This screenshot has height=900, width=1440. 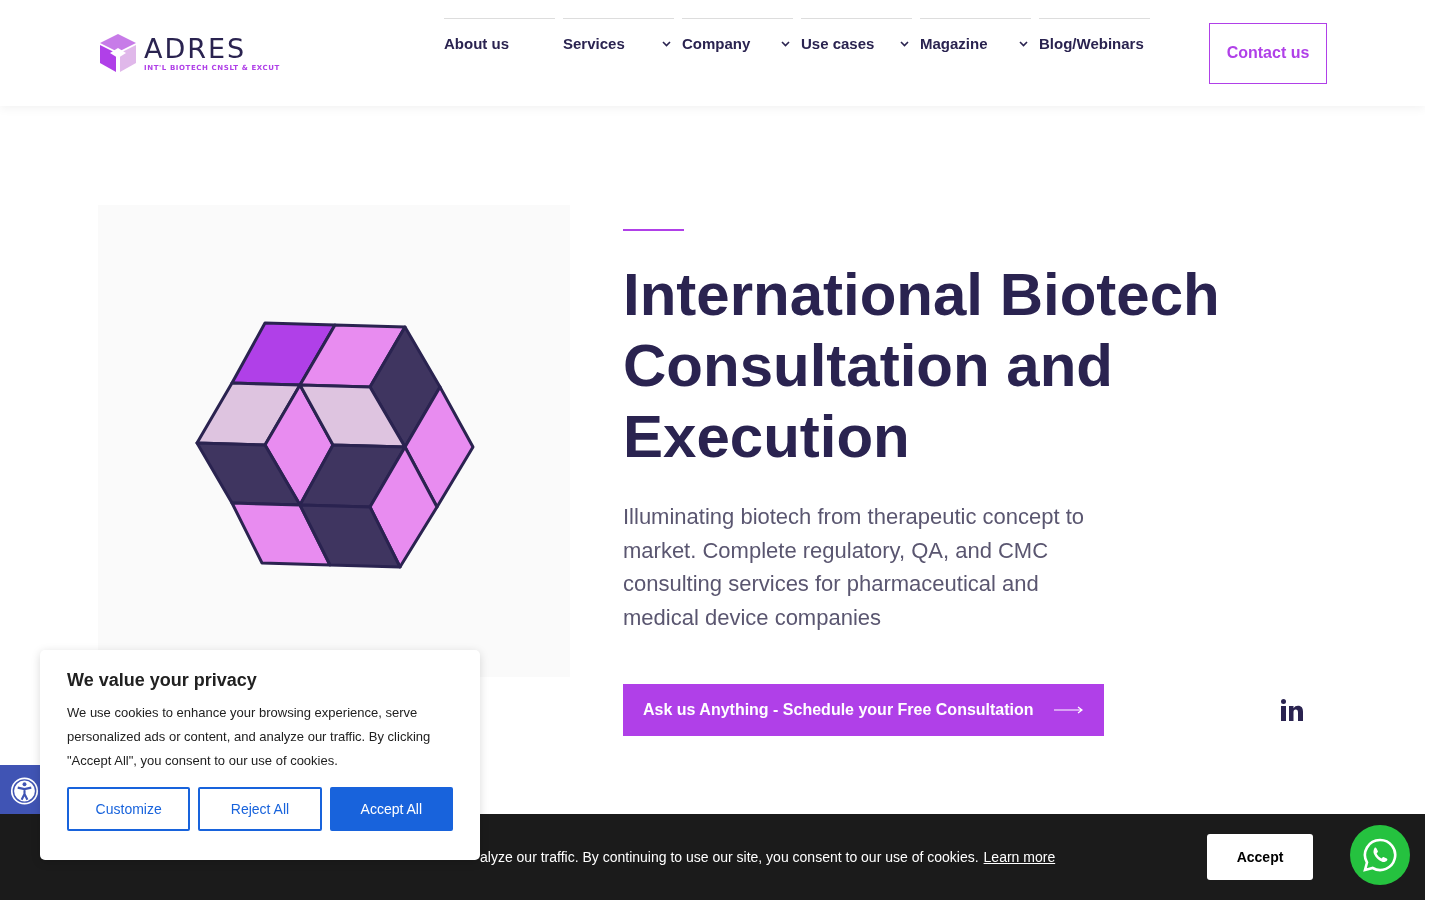 What do you see at coordinates (618, 35) in the screenshot?
I see `nav-link: Services` at bounding box center [618, 35].